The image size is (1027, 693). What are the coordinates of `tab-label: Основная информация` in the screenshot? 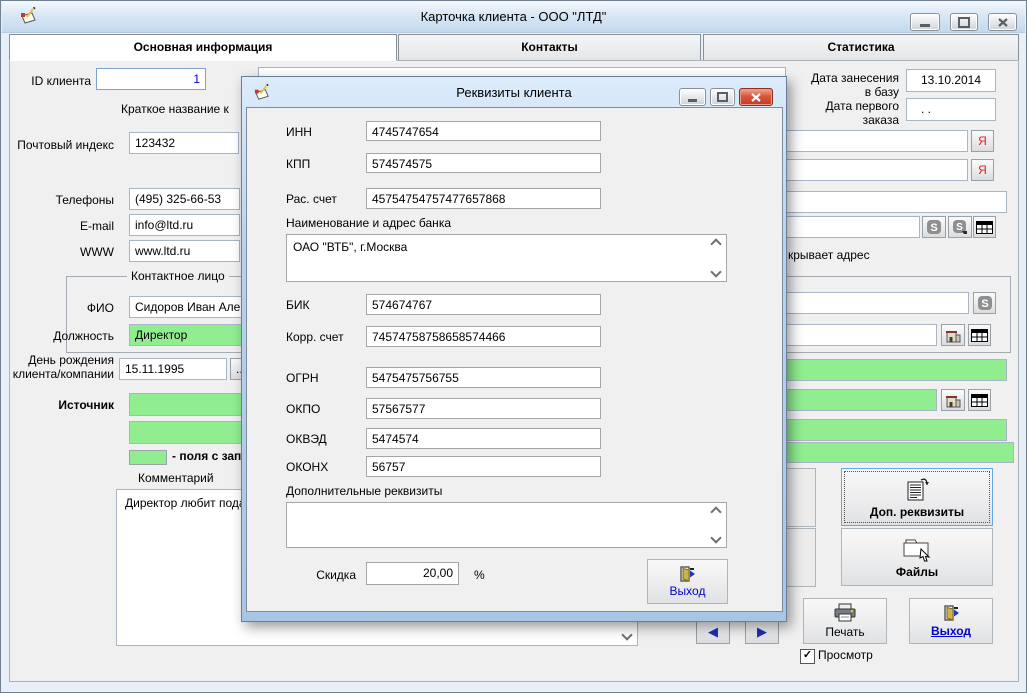 It's located at (203, 47).